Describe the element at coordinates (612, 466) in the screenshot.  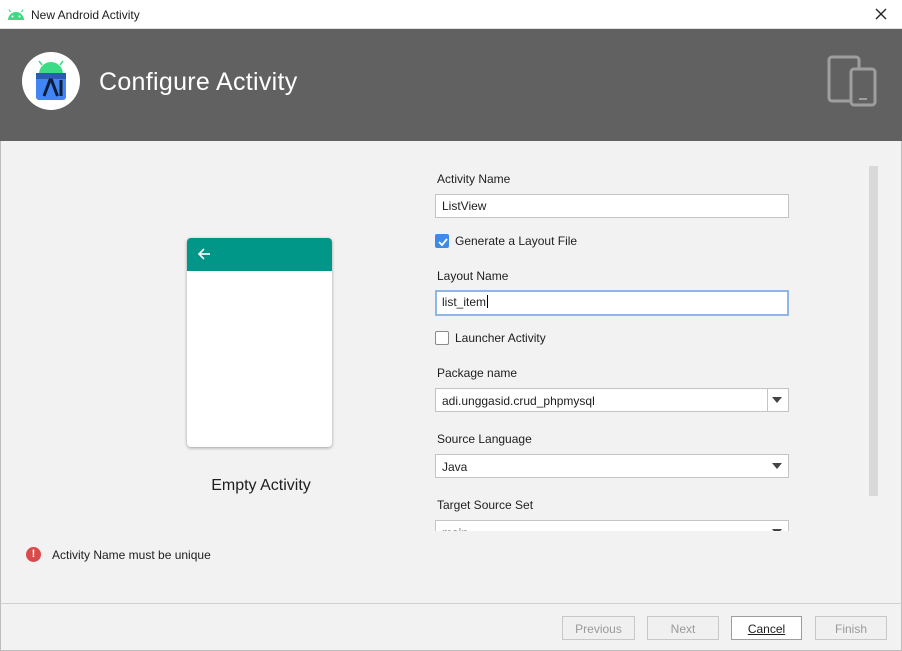
I see `source-language-select: Java` at that location.